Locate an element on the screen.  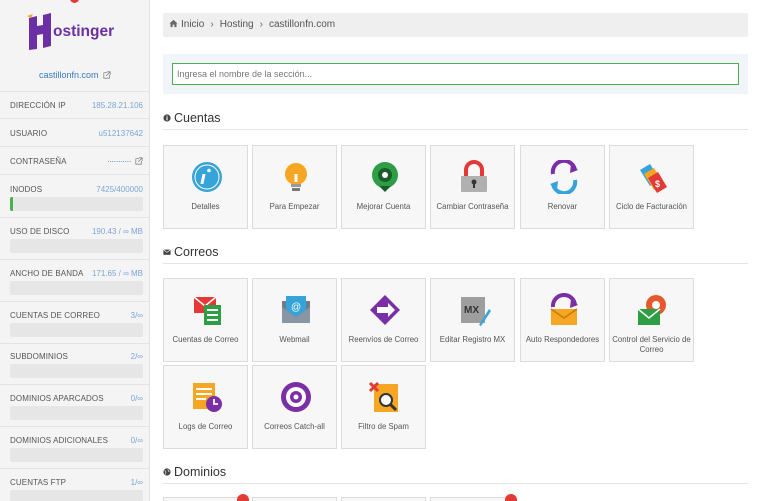
globe-icon is located at coordinates (167, 472).